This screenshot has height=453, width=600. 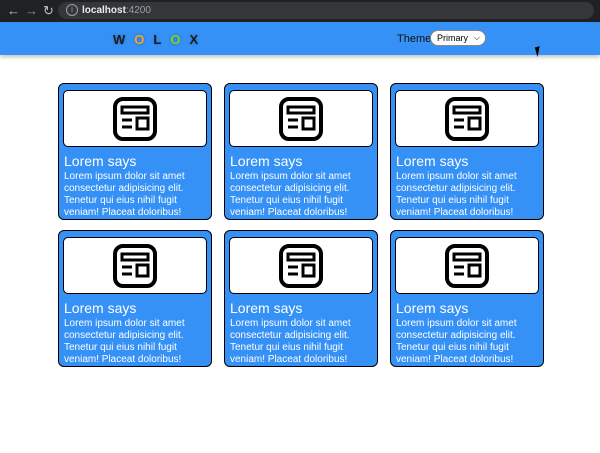 I want to click on back-button: ←, so click(x=13, y=11).